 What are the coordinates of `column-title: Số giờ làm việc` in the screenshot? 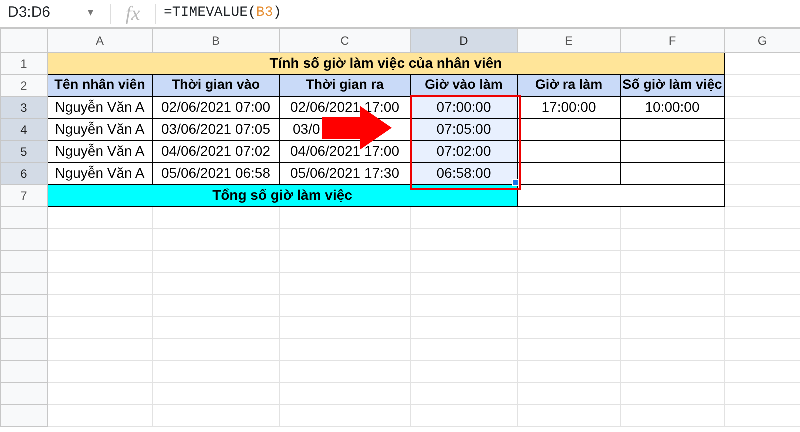 It's located at (672, 85).